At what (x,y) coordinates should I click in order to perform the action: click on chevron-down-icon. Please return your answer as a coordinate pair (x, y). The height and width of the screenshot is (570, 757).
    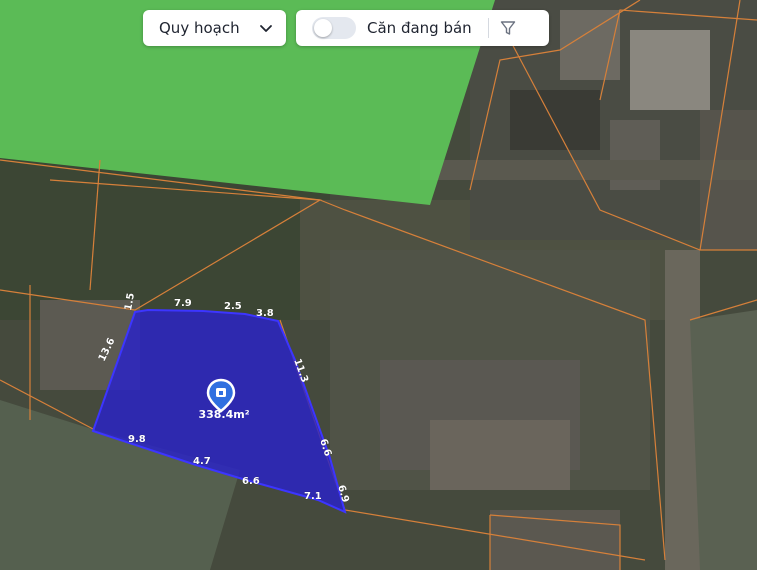
    Looking at the image, I should click on (266, 28).